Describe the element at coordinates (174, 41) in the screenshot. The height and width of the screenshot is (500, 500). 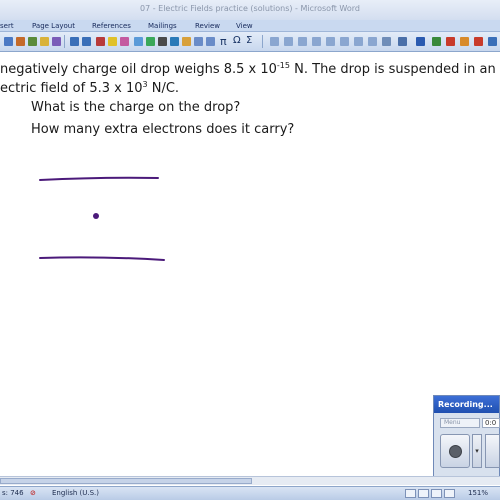
I see `shapes-icon` at that location.